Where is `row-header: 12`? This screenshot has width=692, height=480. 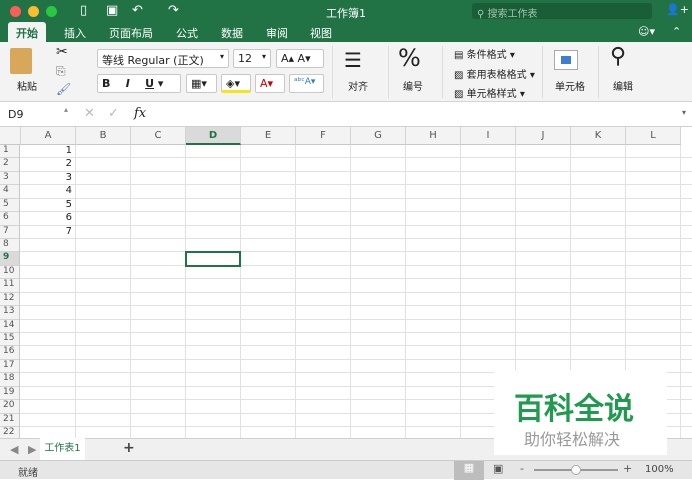 row-header: 12 is located at coordinates (10, 299).